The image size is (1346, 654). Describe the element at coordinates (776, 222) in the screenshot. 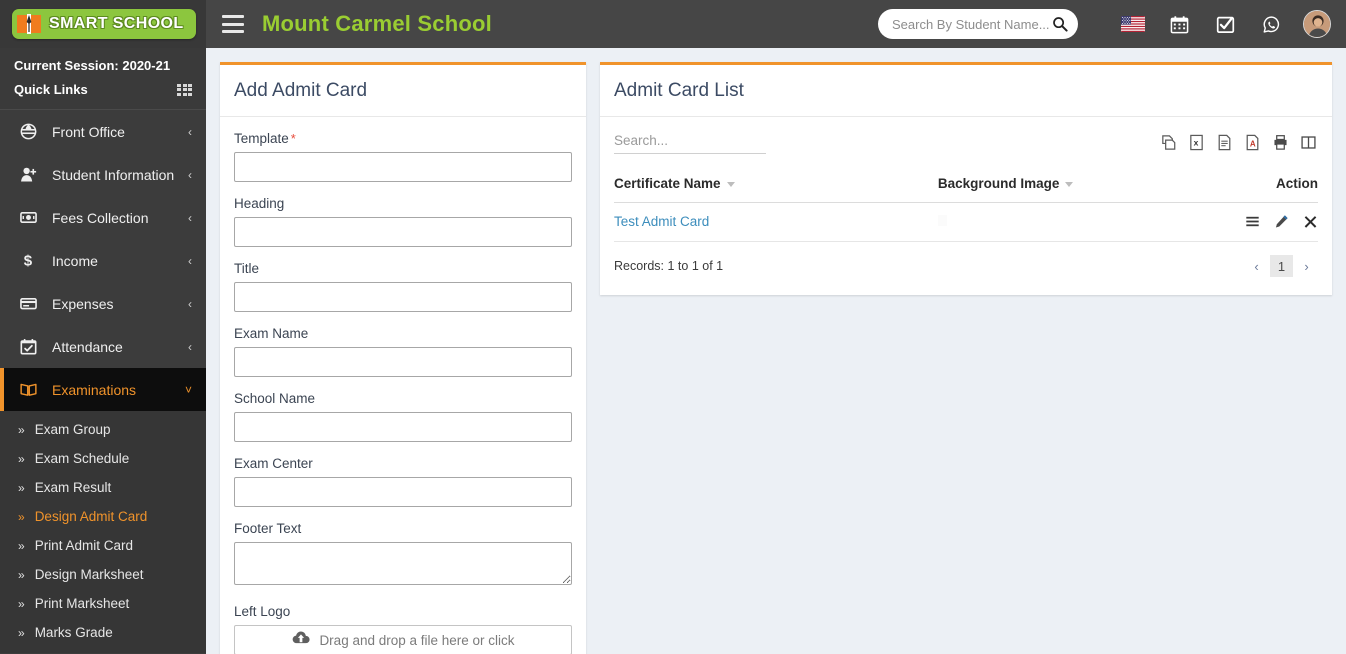

I see `cell-certificate-name: Test Admit Card` at that location.